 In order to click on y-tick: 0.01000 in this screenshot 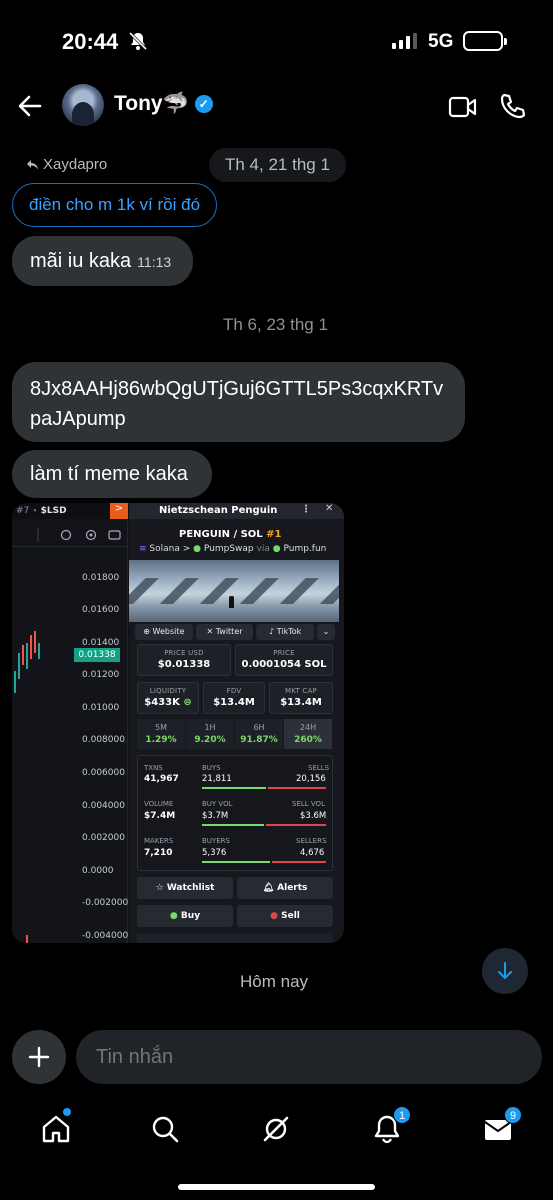, I will do `click(101, 708)`.